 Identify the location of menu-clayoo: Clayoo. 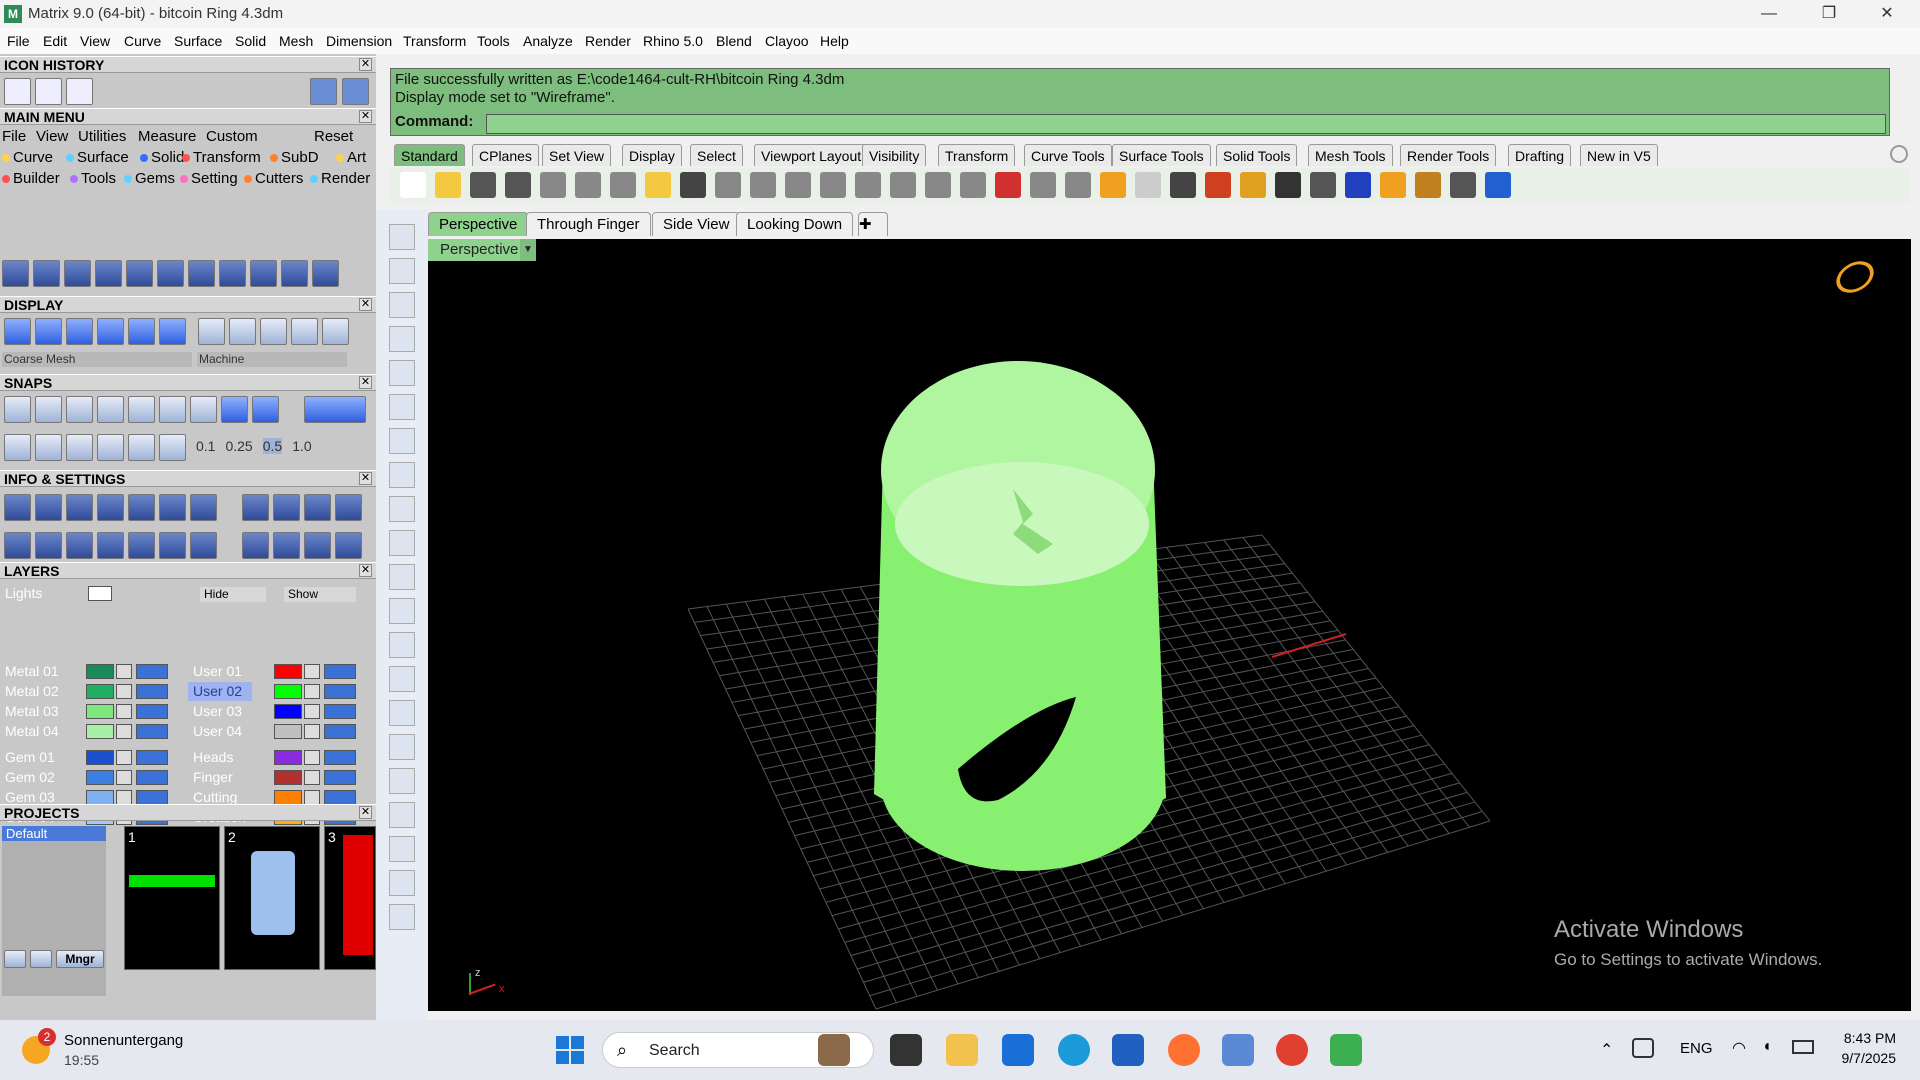
(787, 41).